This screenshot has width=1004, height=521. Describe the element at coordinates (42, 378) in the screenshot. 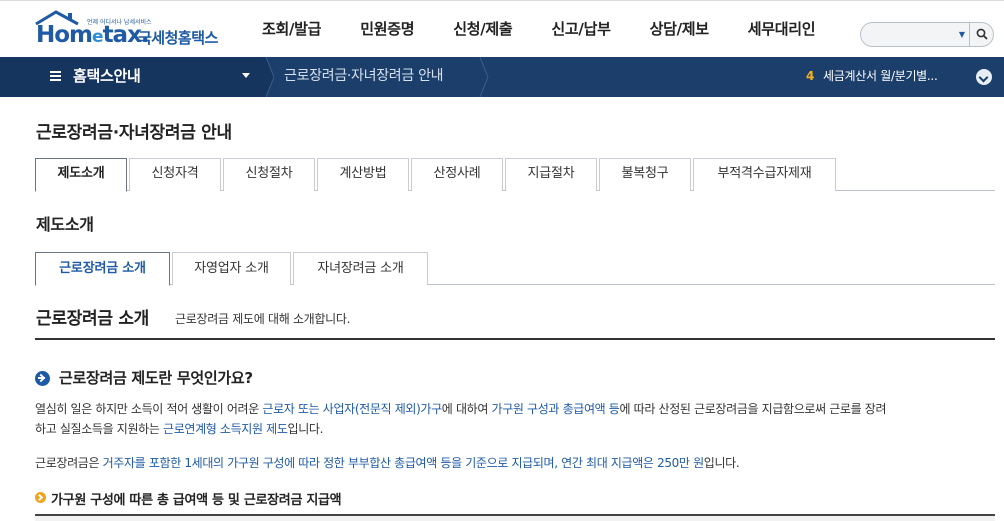

I see `arrow-circle-icon` at that location.